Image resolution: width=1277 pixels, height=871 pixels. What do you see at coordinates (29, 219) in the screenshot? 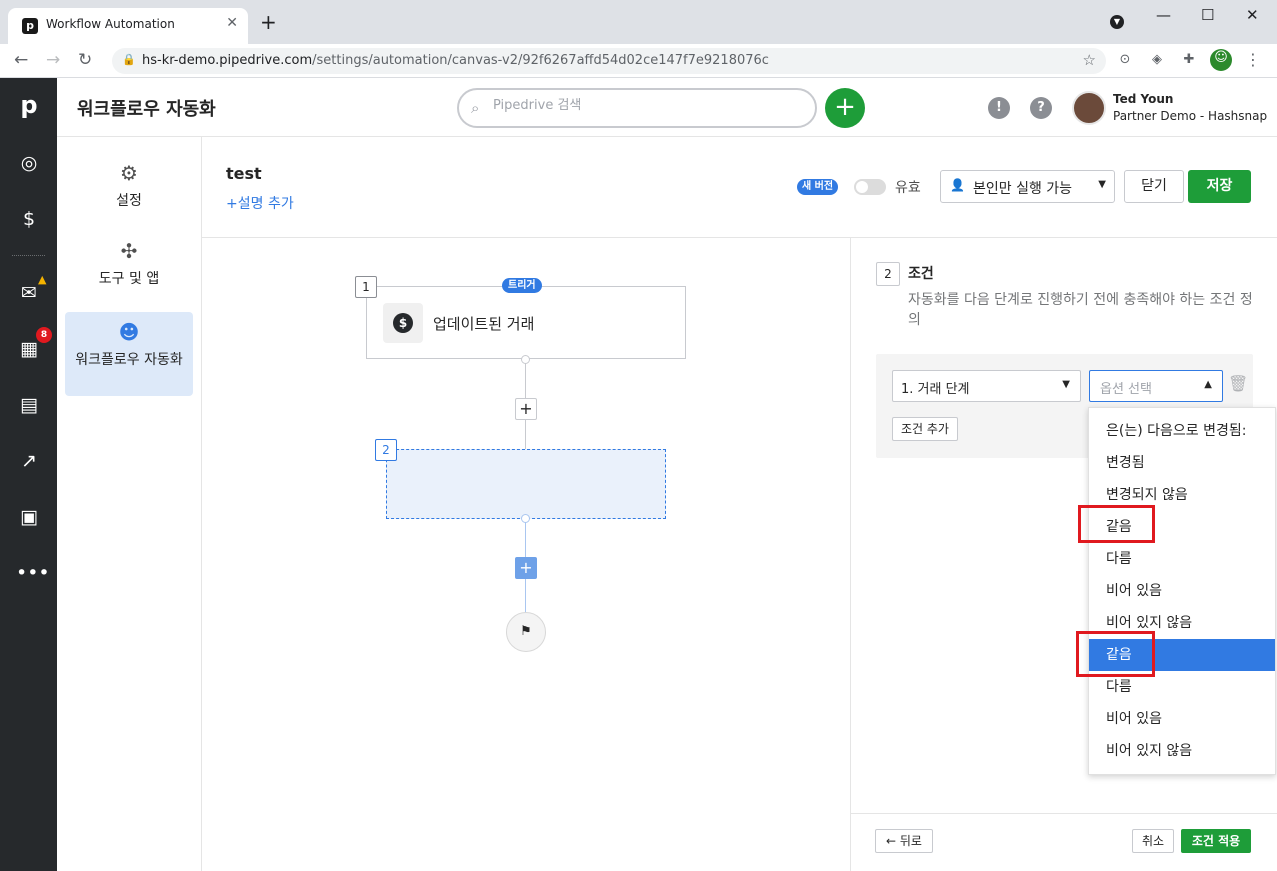
I see `deals-dollar-icon: $` at bounding box center [29, 219].